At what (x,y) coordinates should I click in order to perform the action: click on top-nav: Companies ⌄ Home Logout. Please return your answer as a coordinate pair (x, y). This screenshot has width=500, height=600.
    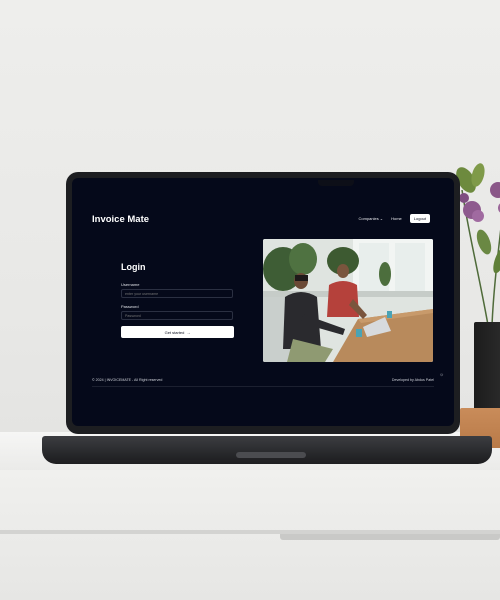
    Looking at the image, I should click on (394, 218).